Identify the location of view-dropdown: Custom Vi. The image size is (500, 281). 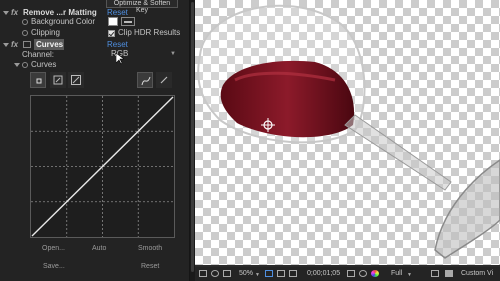
(477, 273).